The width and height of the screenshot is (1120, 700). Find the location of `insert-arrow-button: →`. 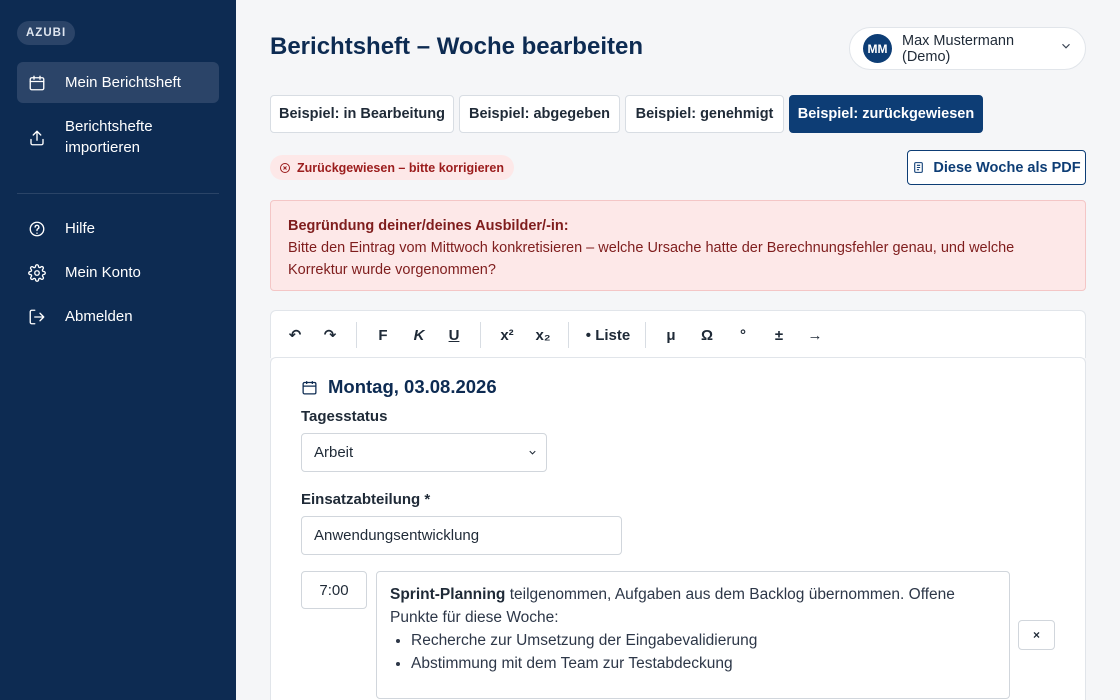

insert-arrow-button: → is located at coordinates (815, 335).